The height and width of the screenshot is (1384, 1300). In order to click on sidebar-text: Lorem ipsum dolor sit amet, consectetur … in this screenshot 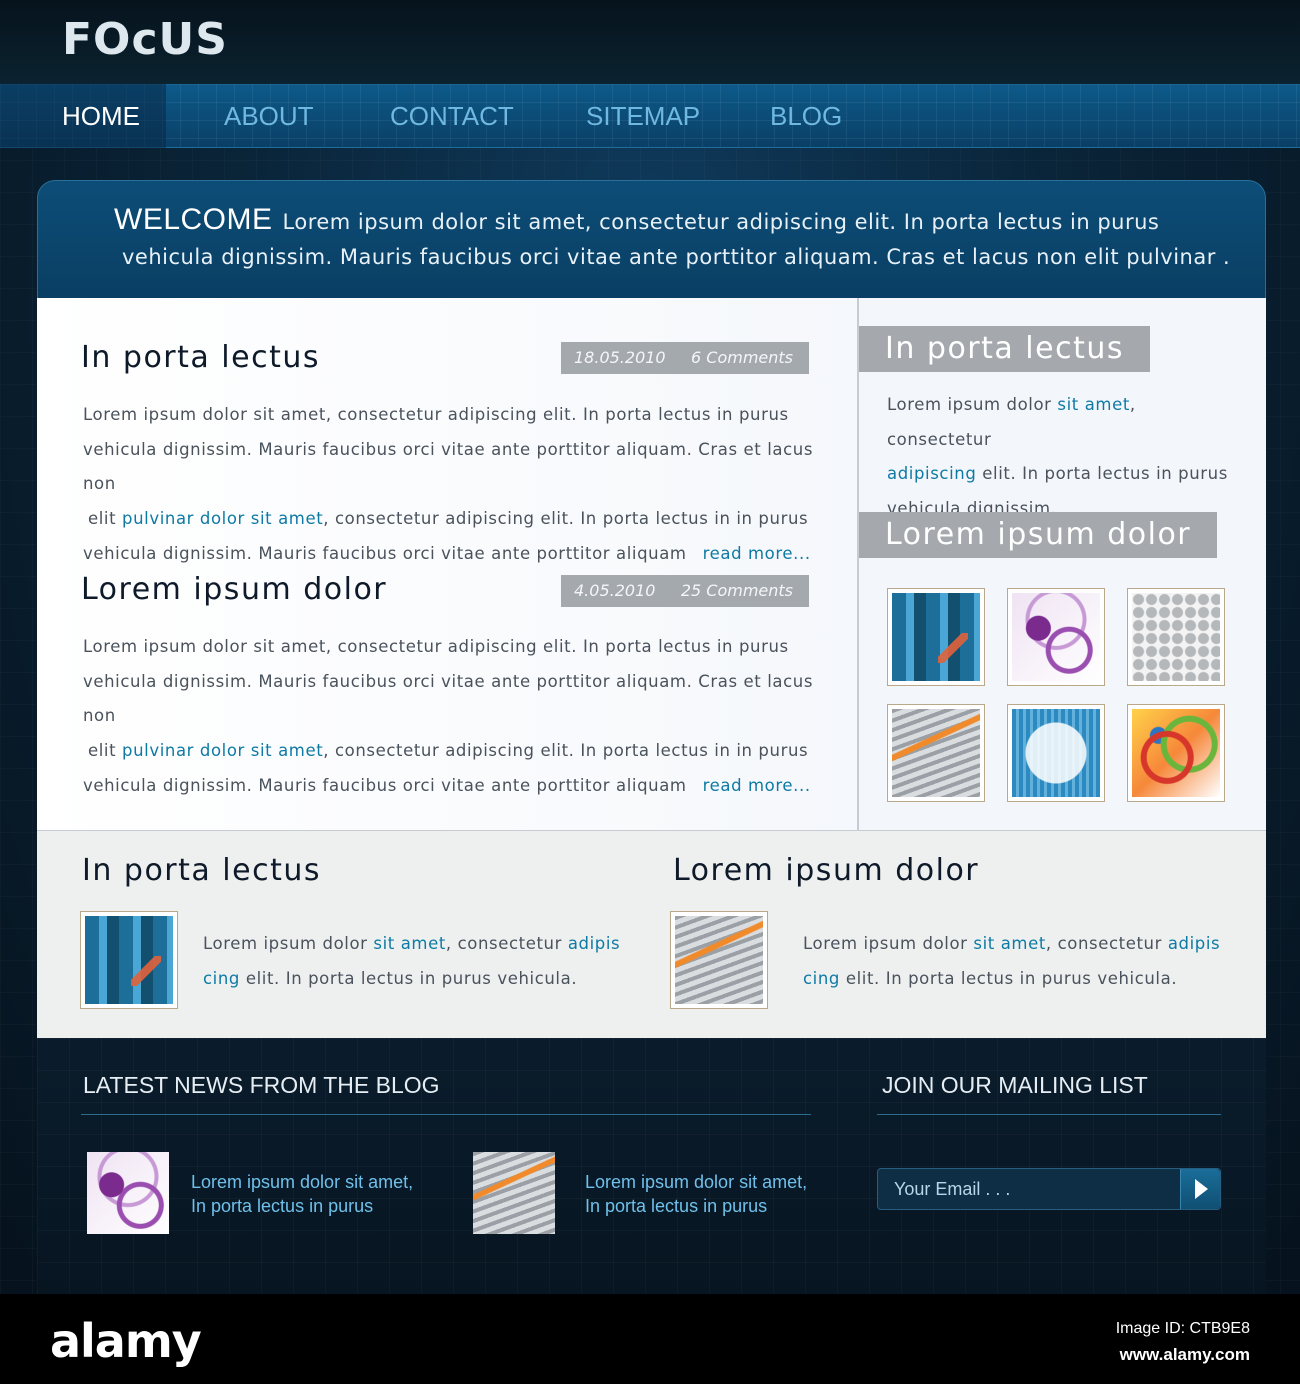, I will do `click(1057, 457)`.